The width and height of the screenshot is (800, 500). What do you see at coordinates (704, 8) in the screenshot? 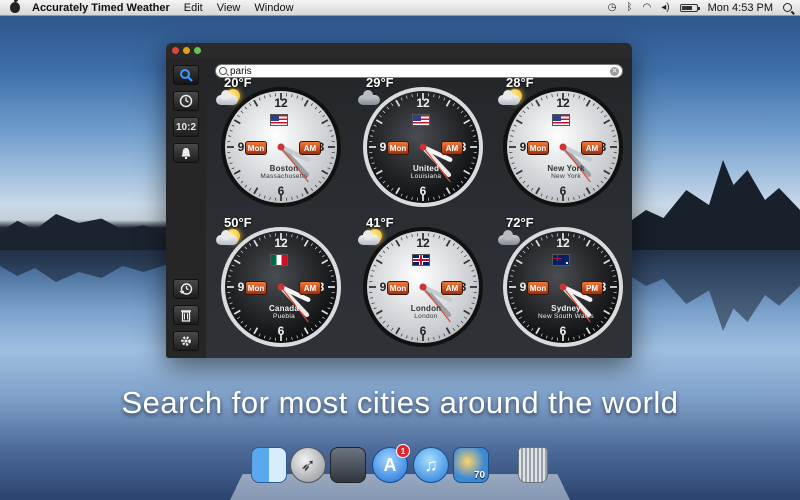
I see `status-menus: ◷ ᛒ ◠ ◂) Mon 4:53 PM` at bounding box center [704, 8].